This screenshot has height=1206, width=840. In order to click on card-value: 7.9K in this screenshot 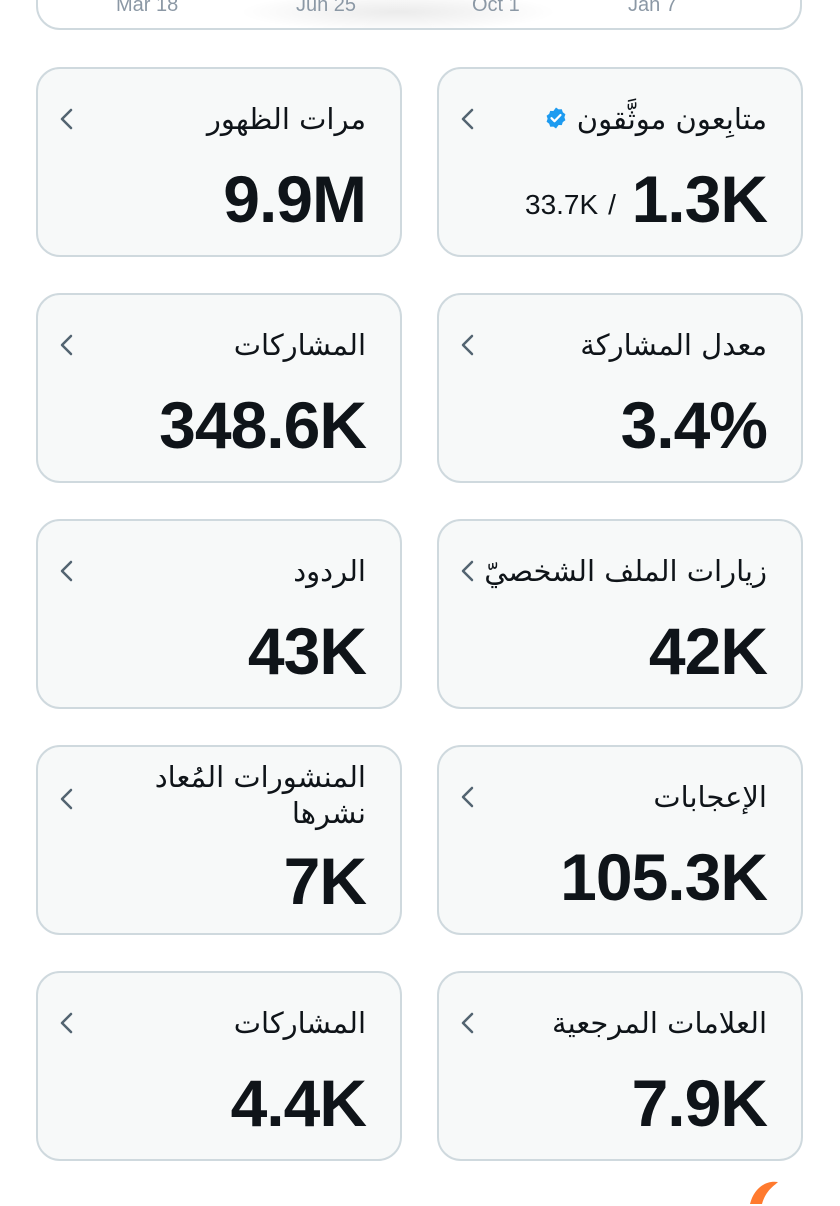, I will do `click(699, 1103)`.